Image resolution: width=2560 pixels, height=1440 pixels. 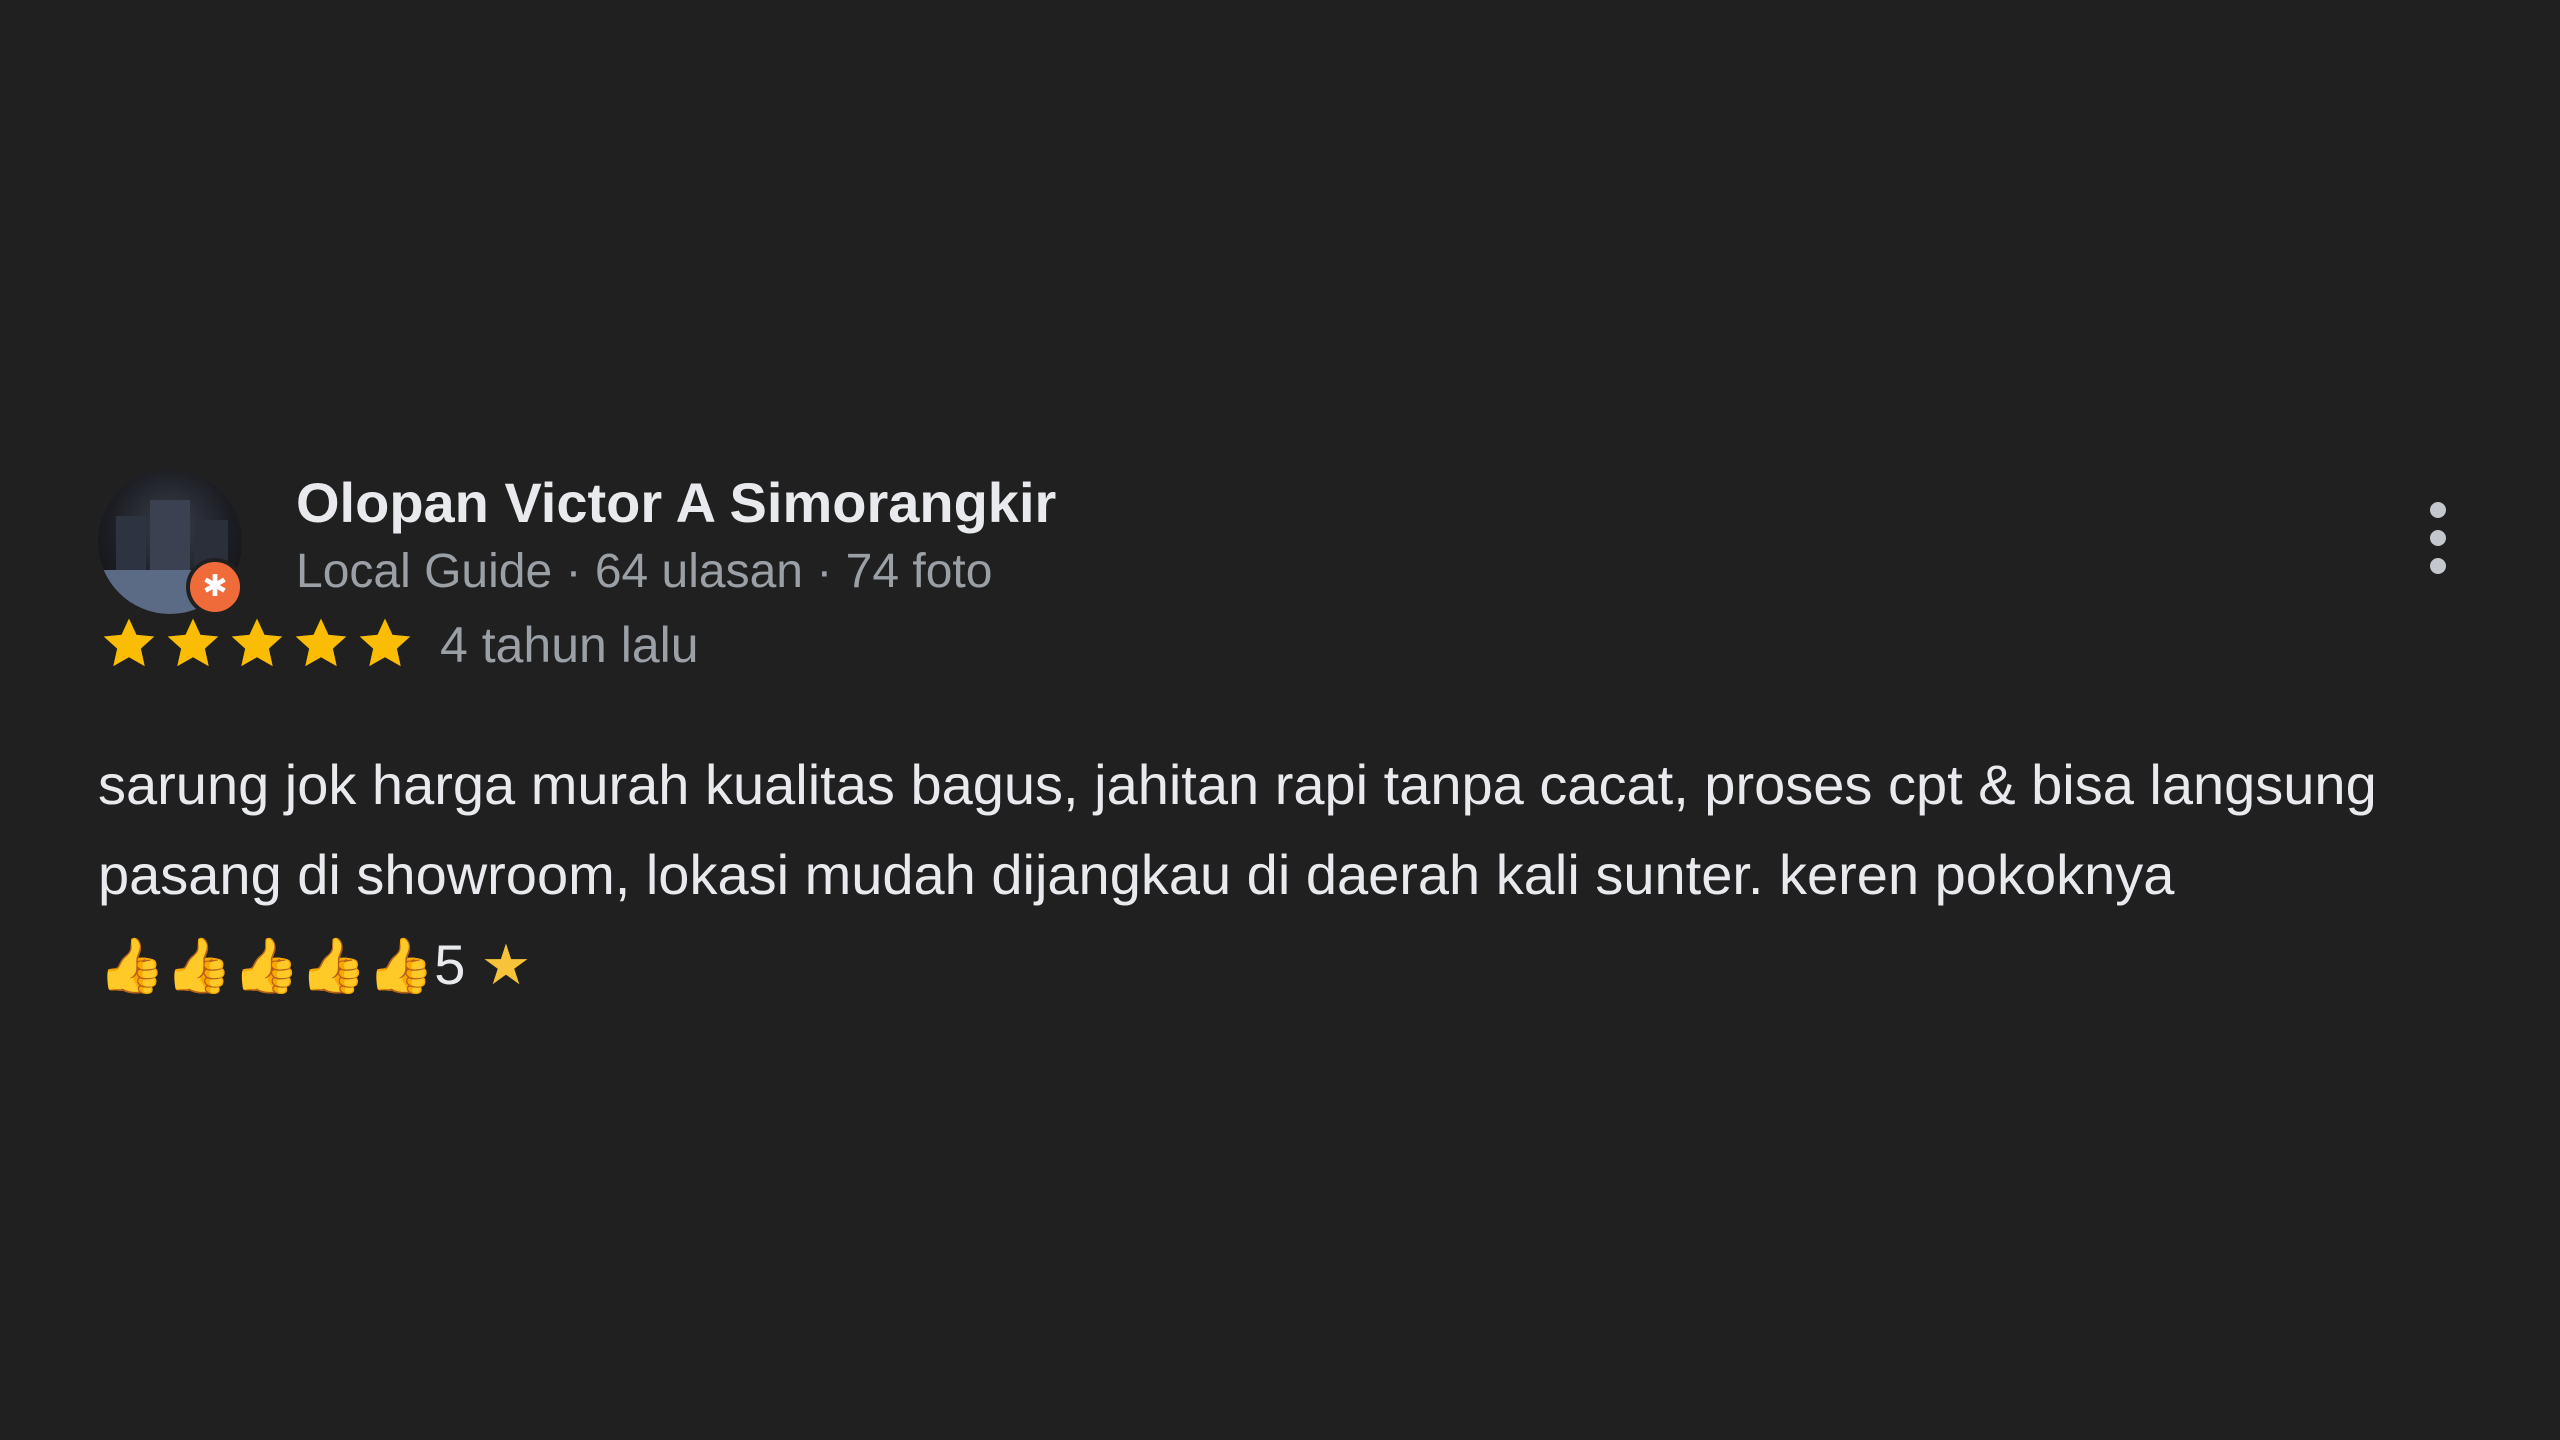 What do you see at coordinates (2438, 510) in the screenshot?
I see `more-options-icon` at bounding box center [2438, 510].